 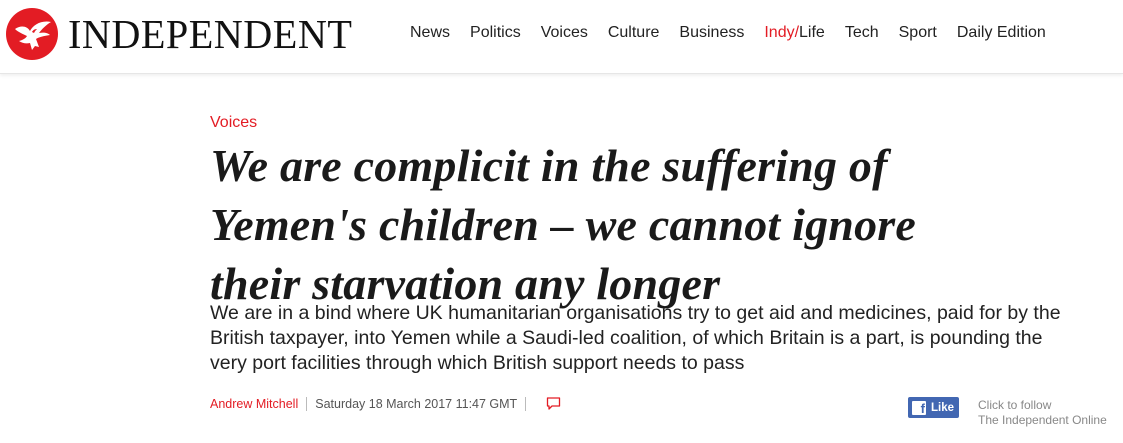 What do you see at coordinates (918, 33) in the screenshot?
I see `nav-item-sport: Sport` at bounding box center [918, 33].